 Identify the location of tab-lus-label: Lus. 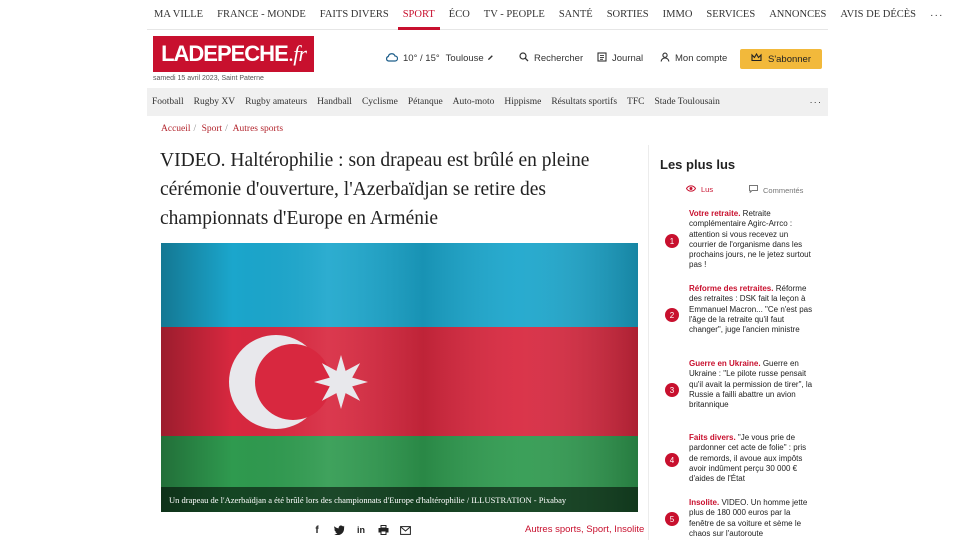
(707, 189).